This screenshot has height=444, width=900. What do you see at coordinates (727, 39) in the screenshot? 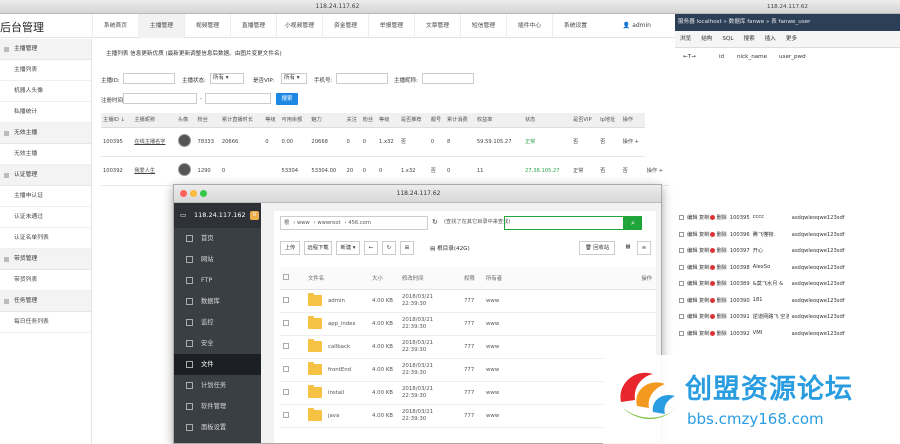
I see `db-tool-tab: SQL` at bounding box center [727, 39].